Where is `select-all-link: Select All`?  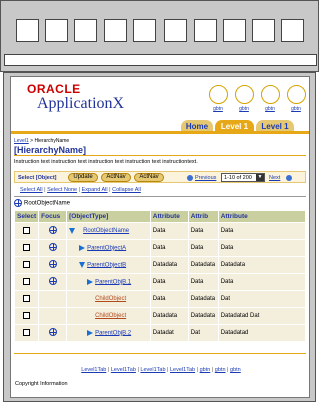
select-all-link: Select All is located at coordinates (31, 190).